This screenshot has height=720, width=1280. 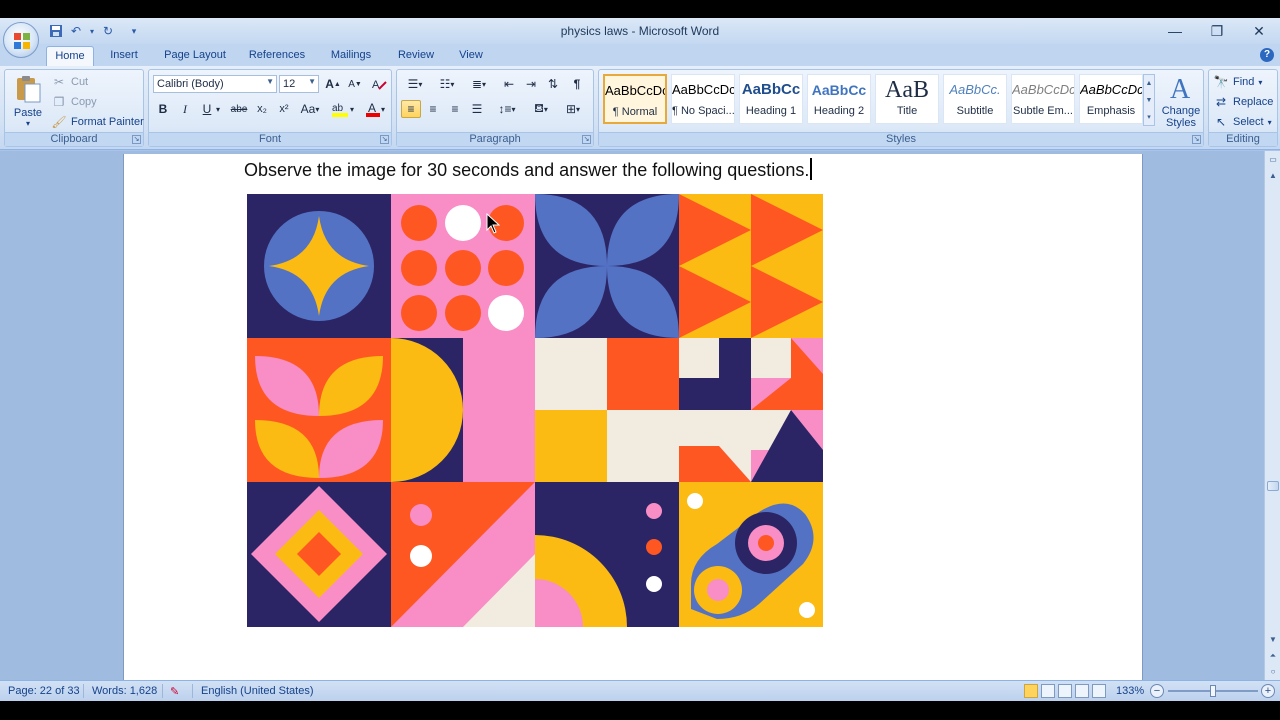 What do you see at coordinates (257, 691) in the screenshot?
I see `language: English (United States)` at bounding box center [257, 691].